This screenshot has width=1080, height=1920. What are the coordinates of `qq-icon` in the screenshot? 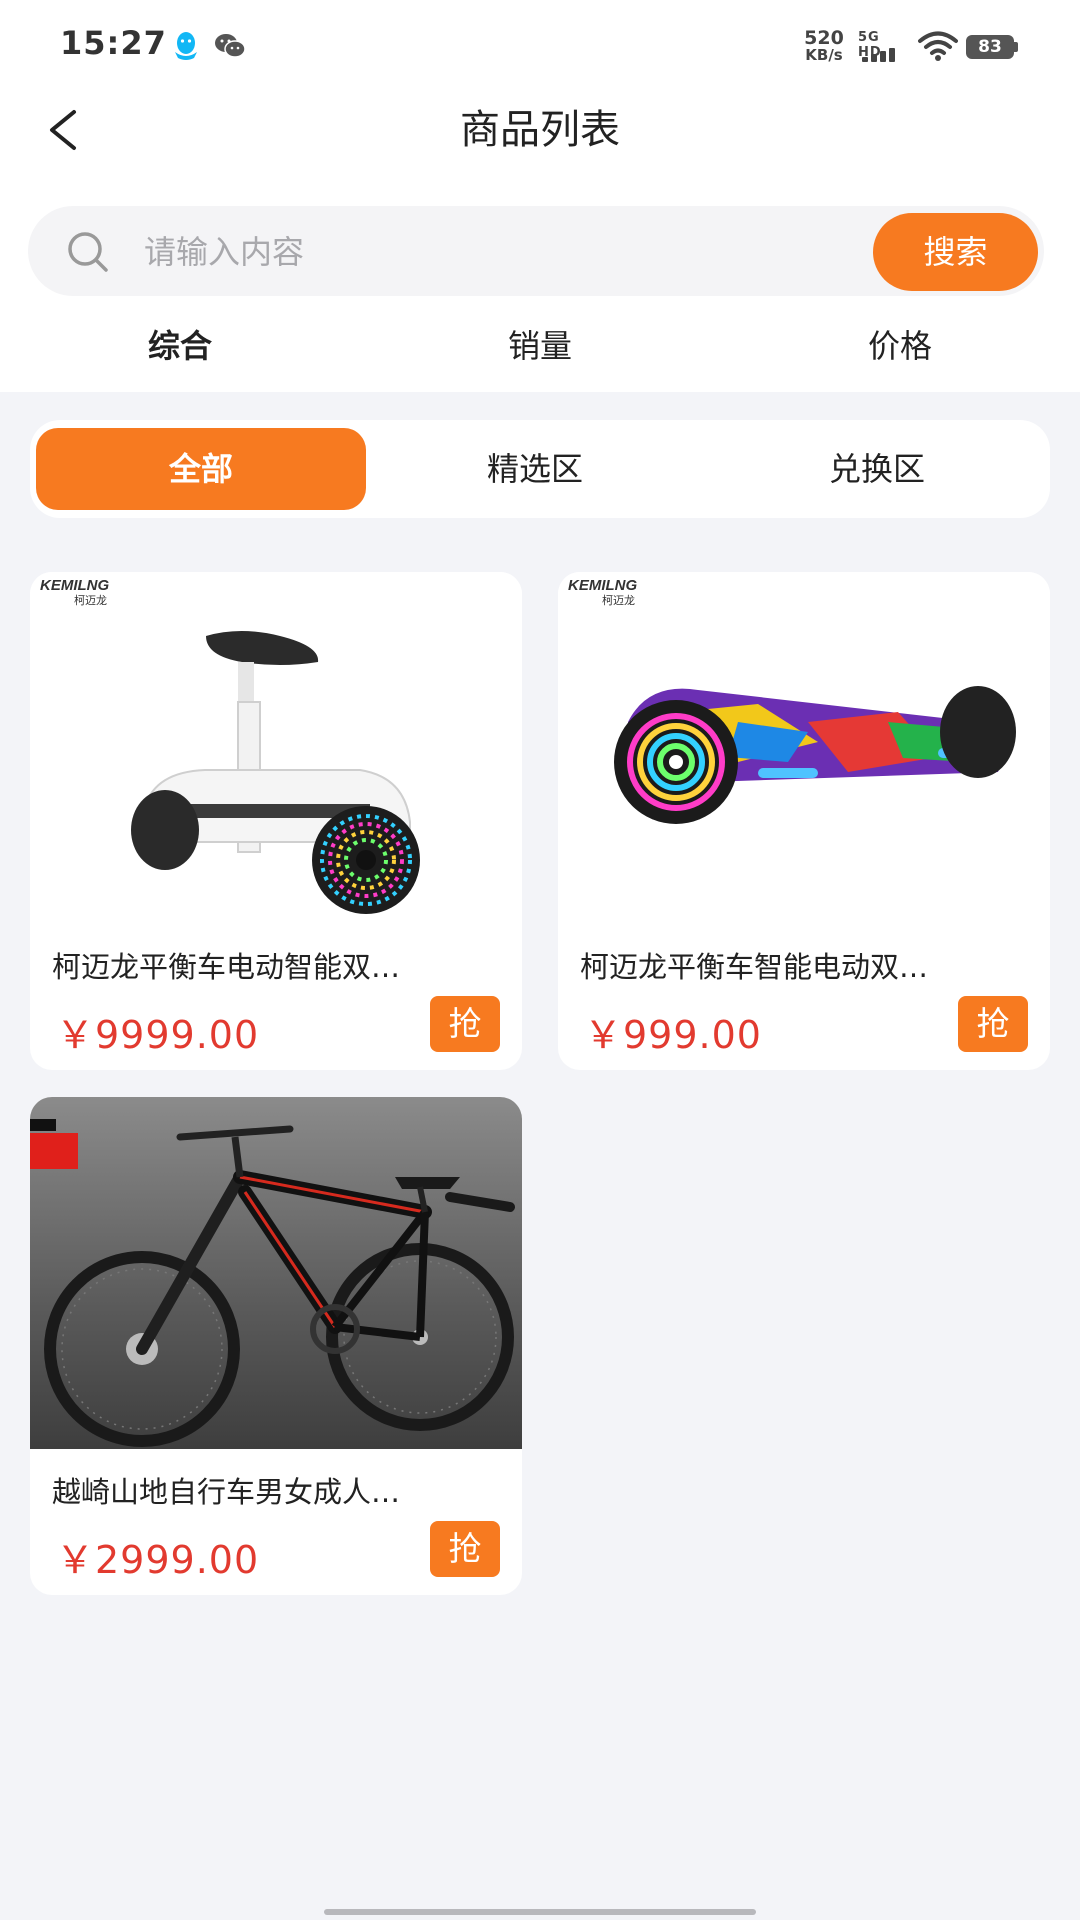 It's located at (186, 46).